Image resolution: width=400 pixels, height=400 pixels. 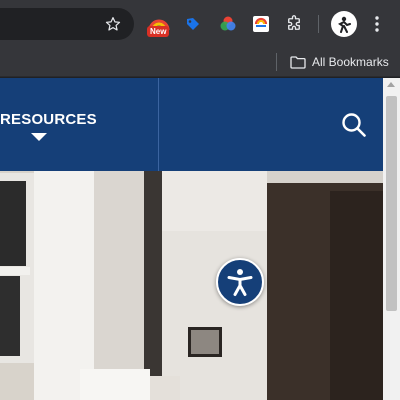 What do you see at coordinates (159, 24) in the screenshot?
I see `extension-new-button: New` at bounding box center [159, 24].